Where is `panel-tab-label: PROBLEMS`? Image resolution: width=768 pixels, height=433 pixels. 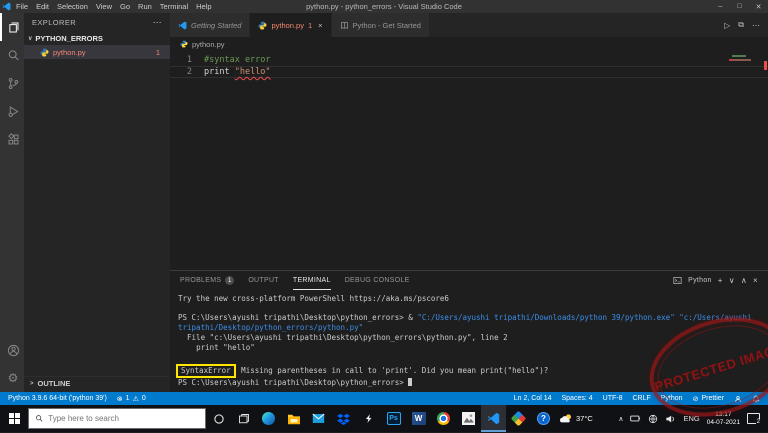
panel-tab-label: PROBLEMS is located at coordinates (201, 280).